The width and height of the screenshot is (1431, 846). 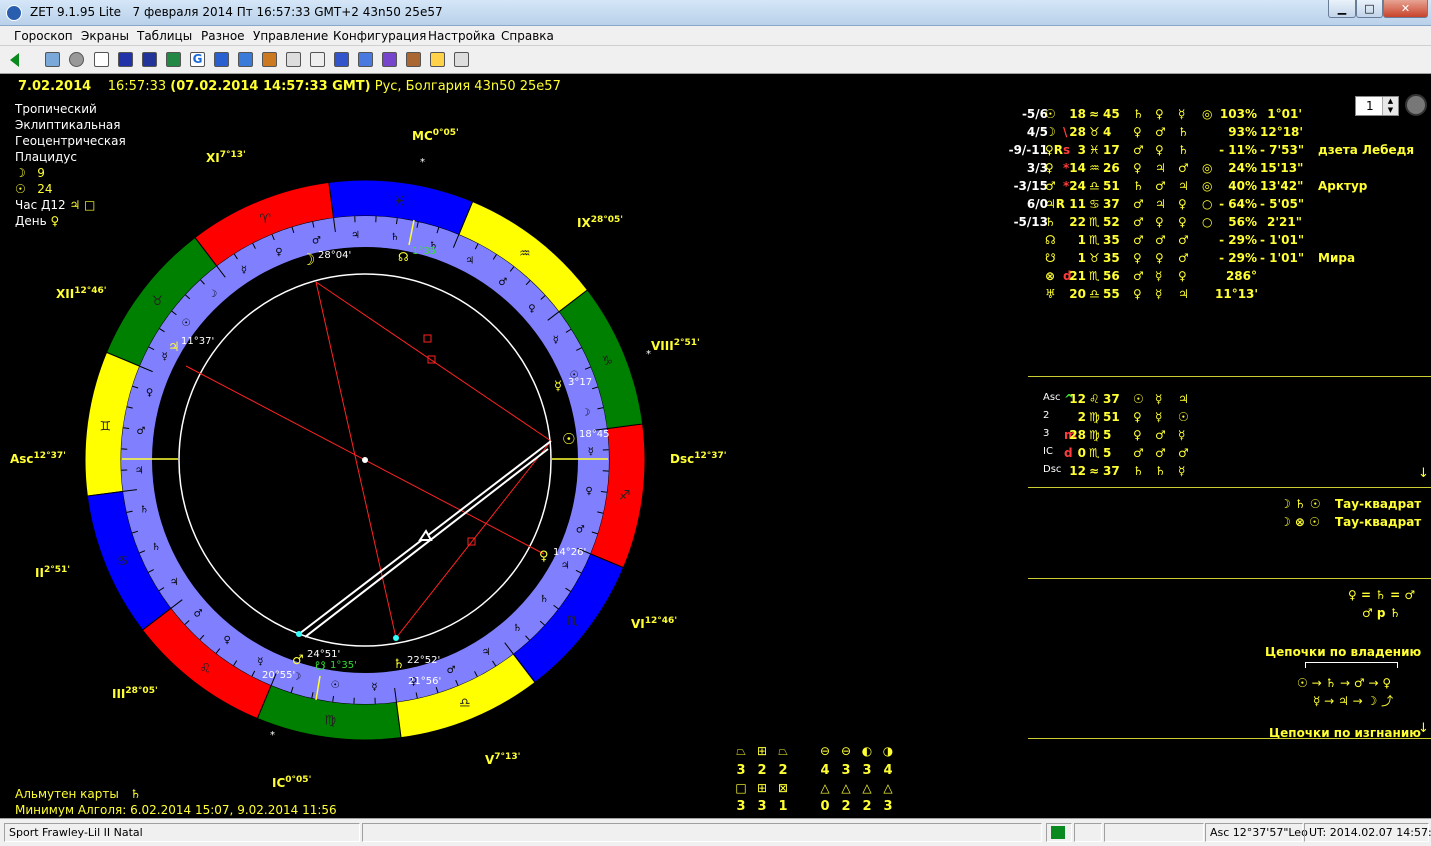 I want to click on planet-r3: ♀, so click(x=1182, y=204).